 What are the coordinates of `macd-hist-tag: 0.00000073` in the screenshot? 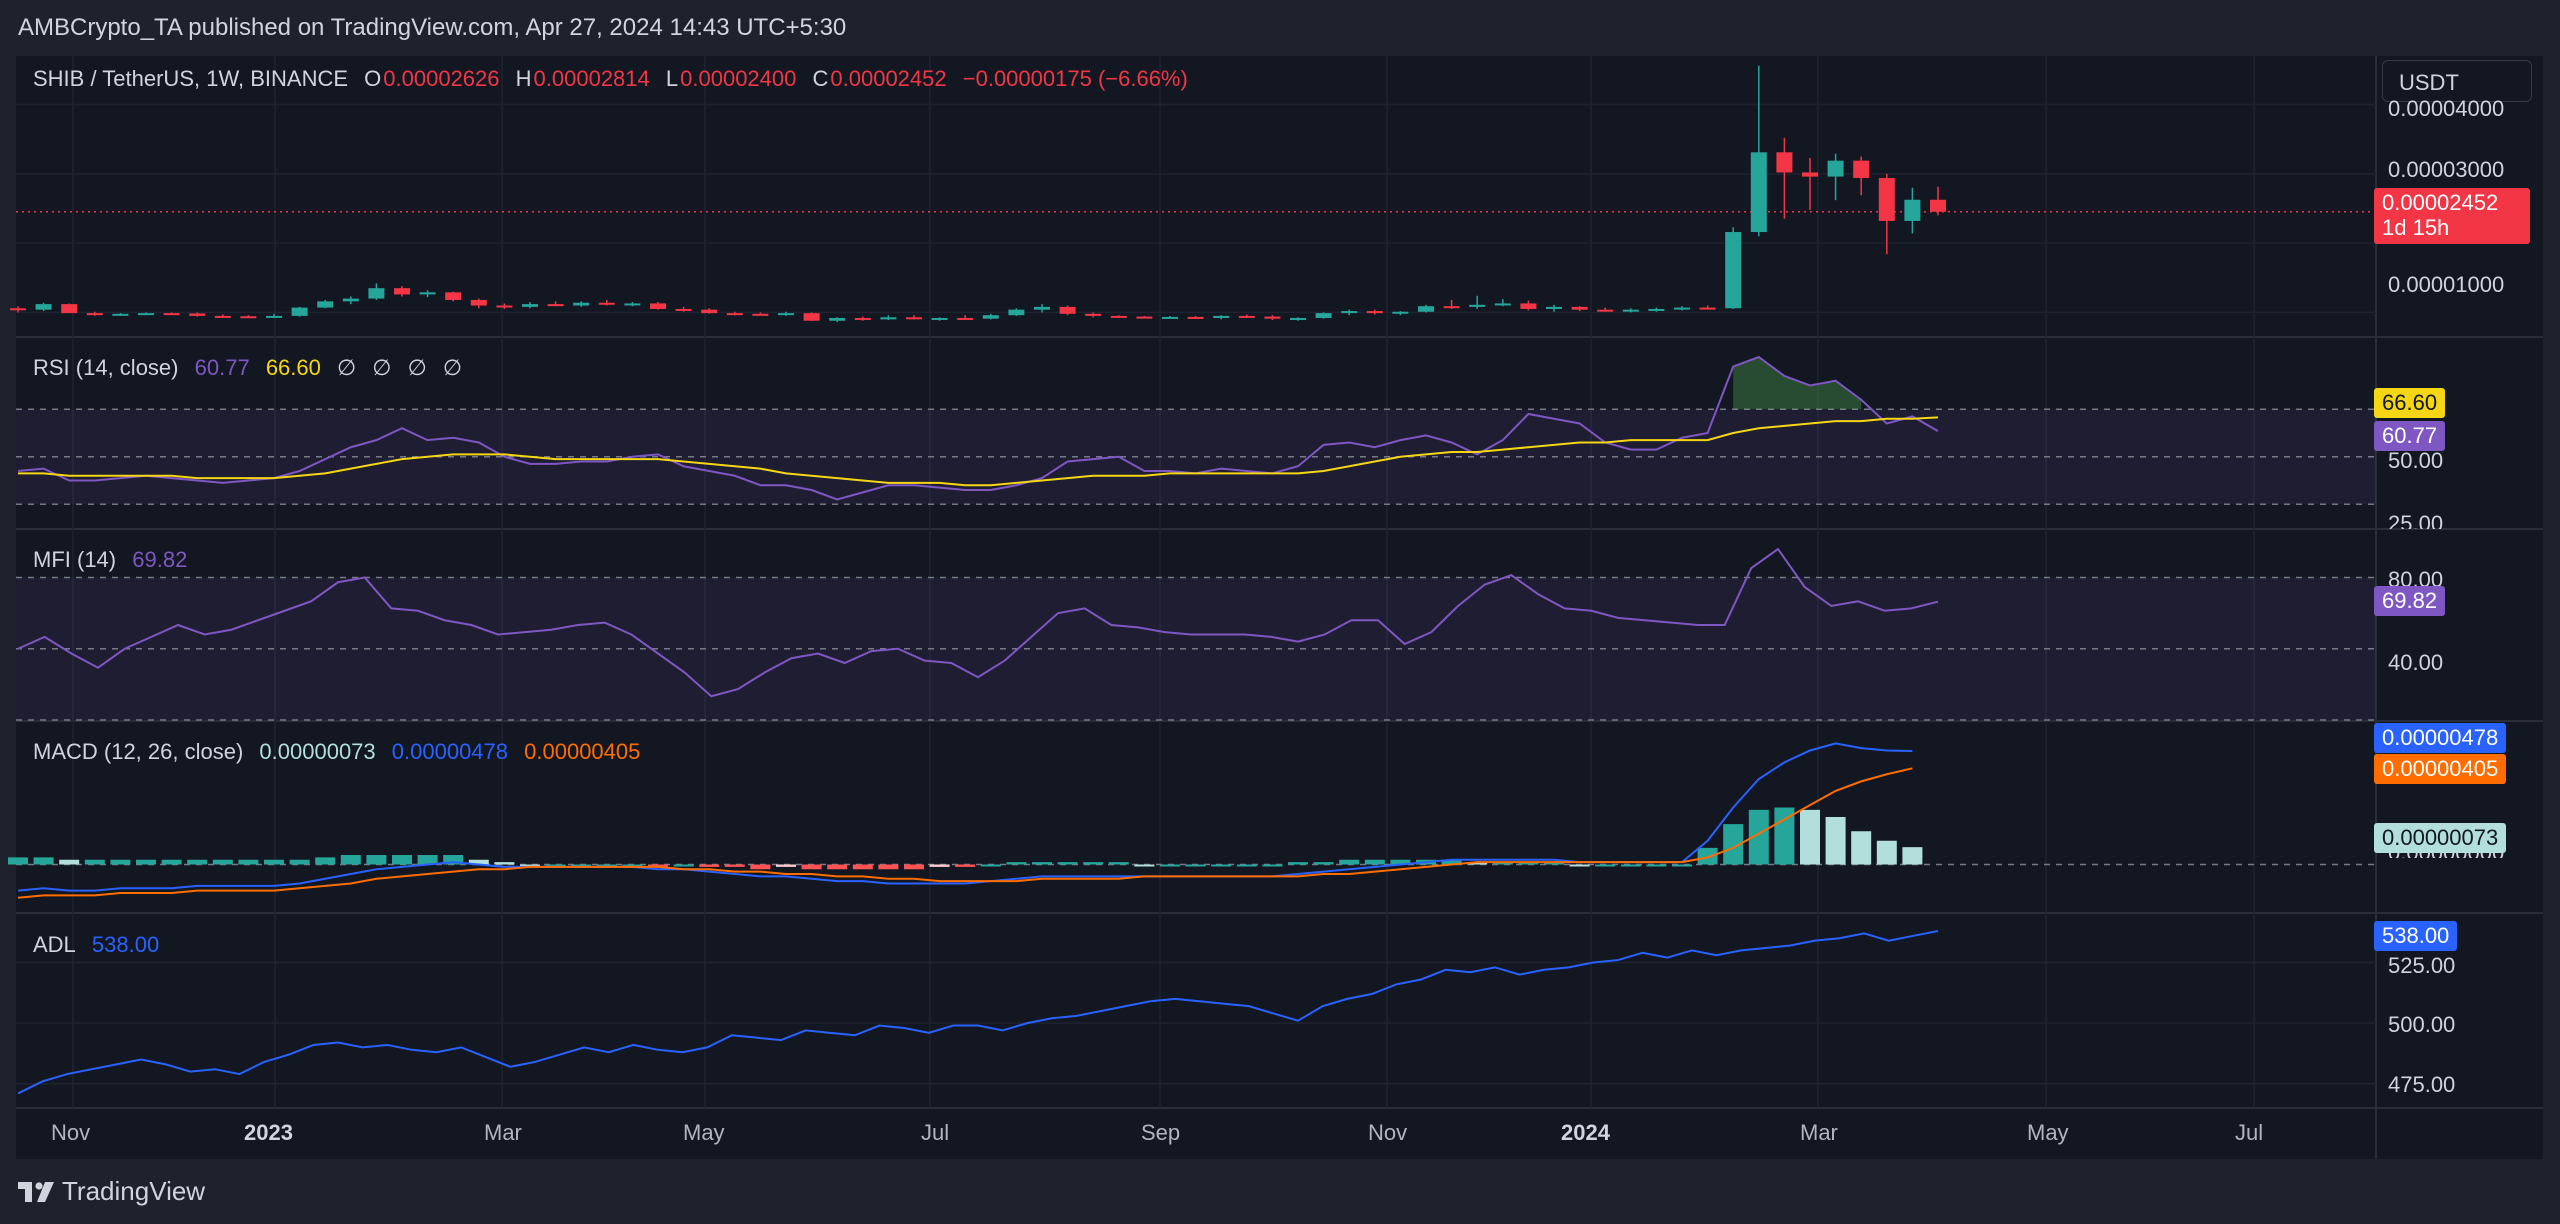 It's located at (2440, 838).